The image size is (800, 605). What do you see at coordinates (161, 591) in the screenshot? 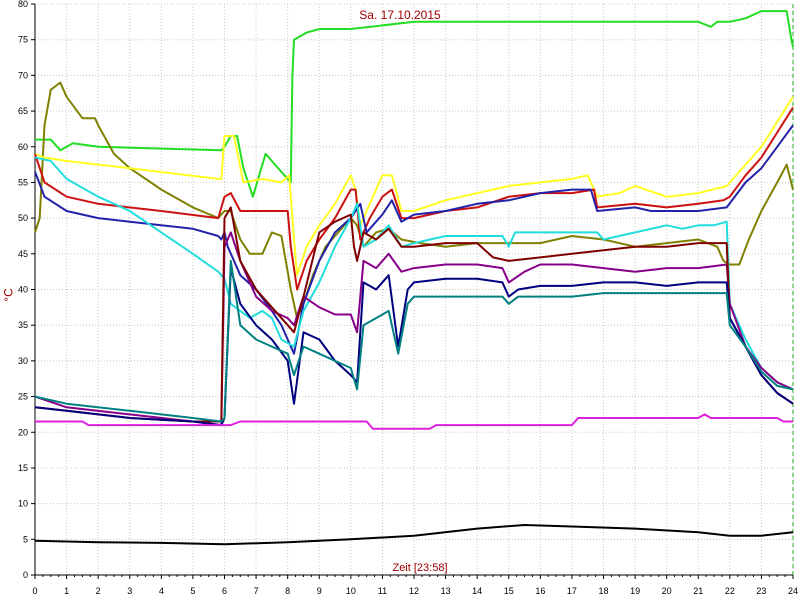
I see `x-tick-label: 4` at bounding box center [161, 591].